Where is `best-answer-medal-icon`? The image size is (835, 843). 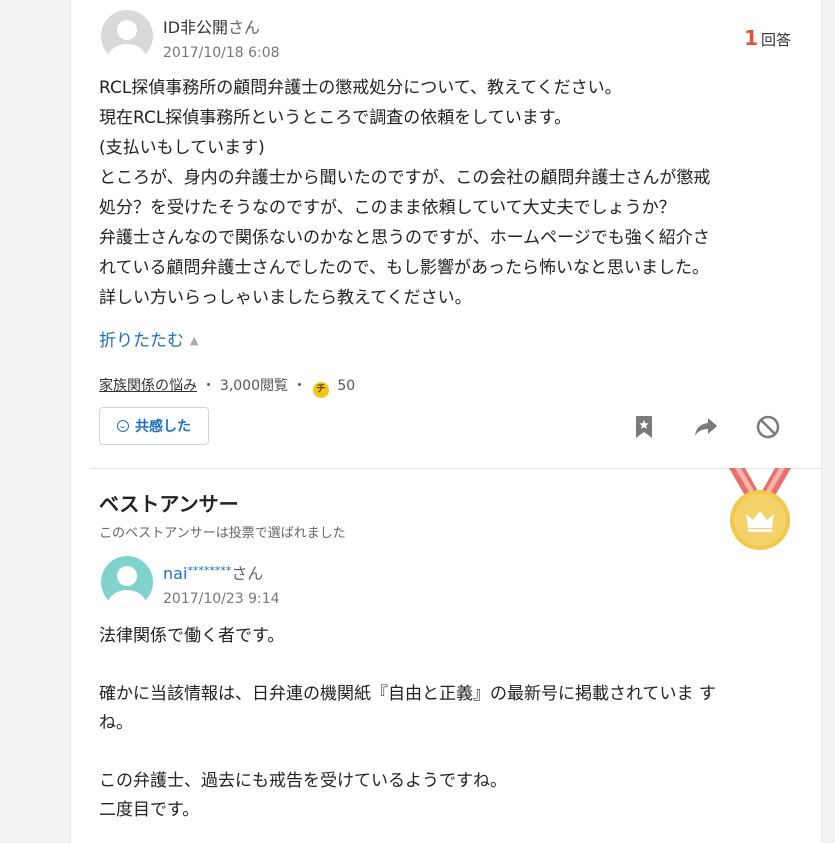
best-answer-medal-icon is located at coordinates (760, 509).